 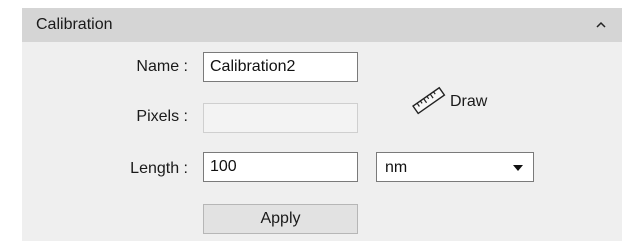 What do you see at coordinates (159, 168) in the screenshot?
I see `length-label: Length :` at bounding box center [159, 168].